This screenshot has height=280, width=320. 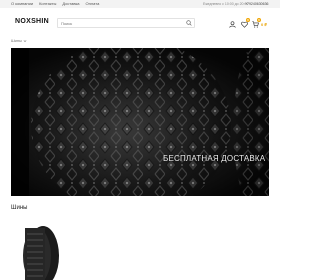 I want to click on heart-icon, so click(x=244, y=24).